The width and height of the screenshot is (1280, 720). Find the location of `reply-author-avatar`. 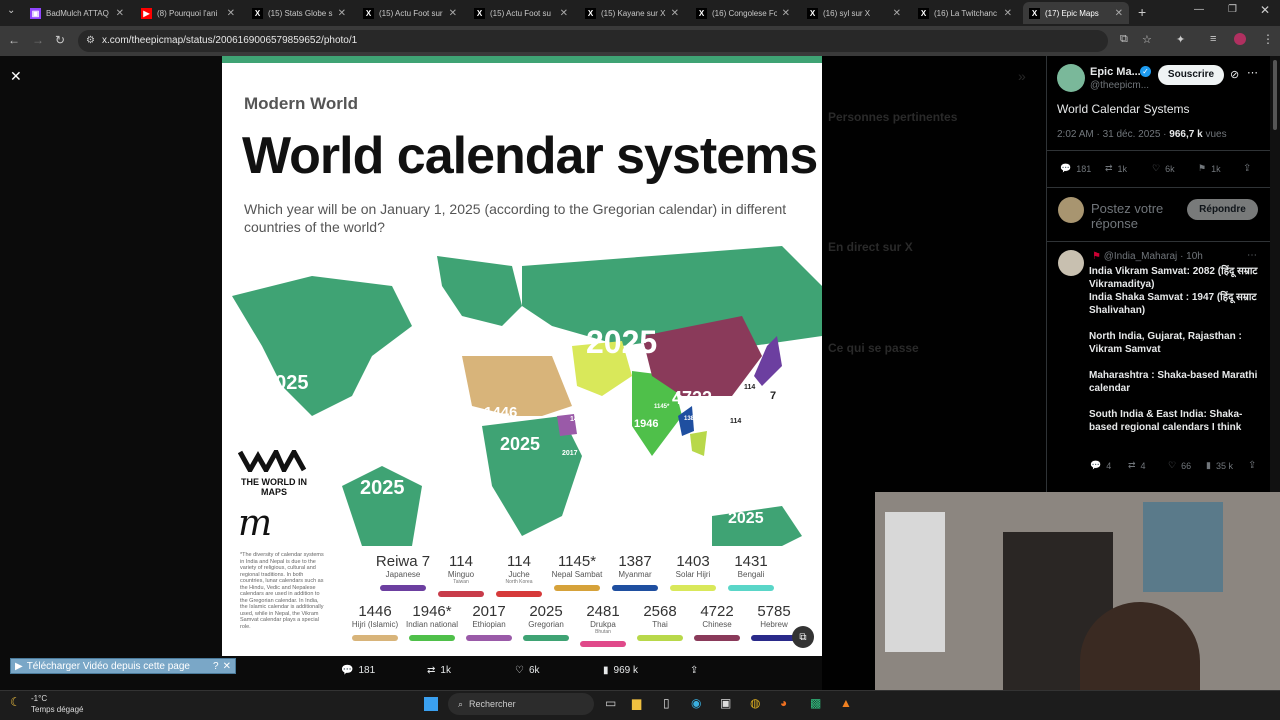

reply-author-avatar is located at coordinates (1071, 263).